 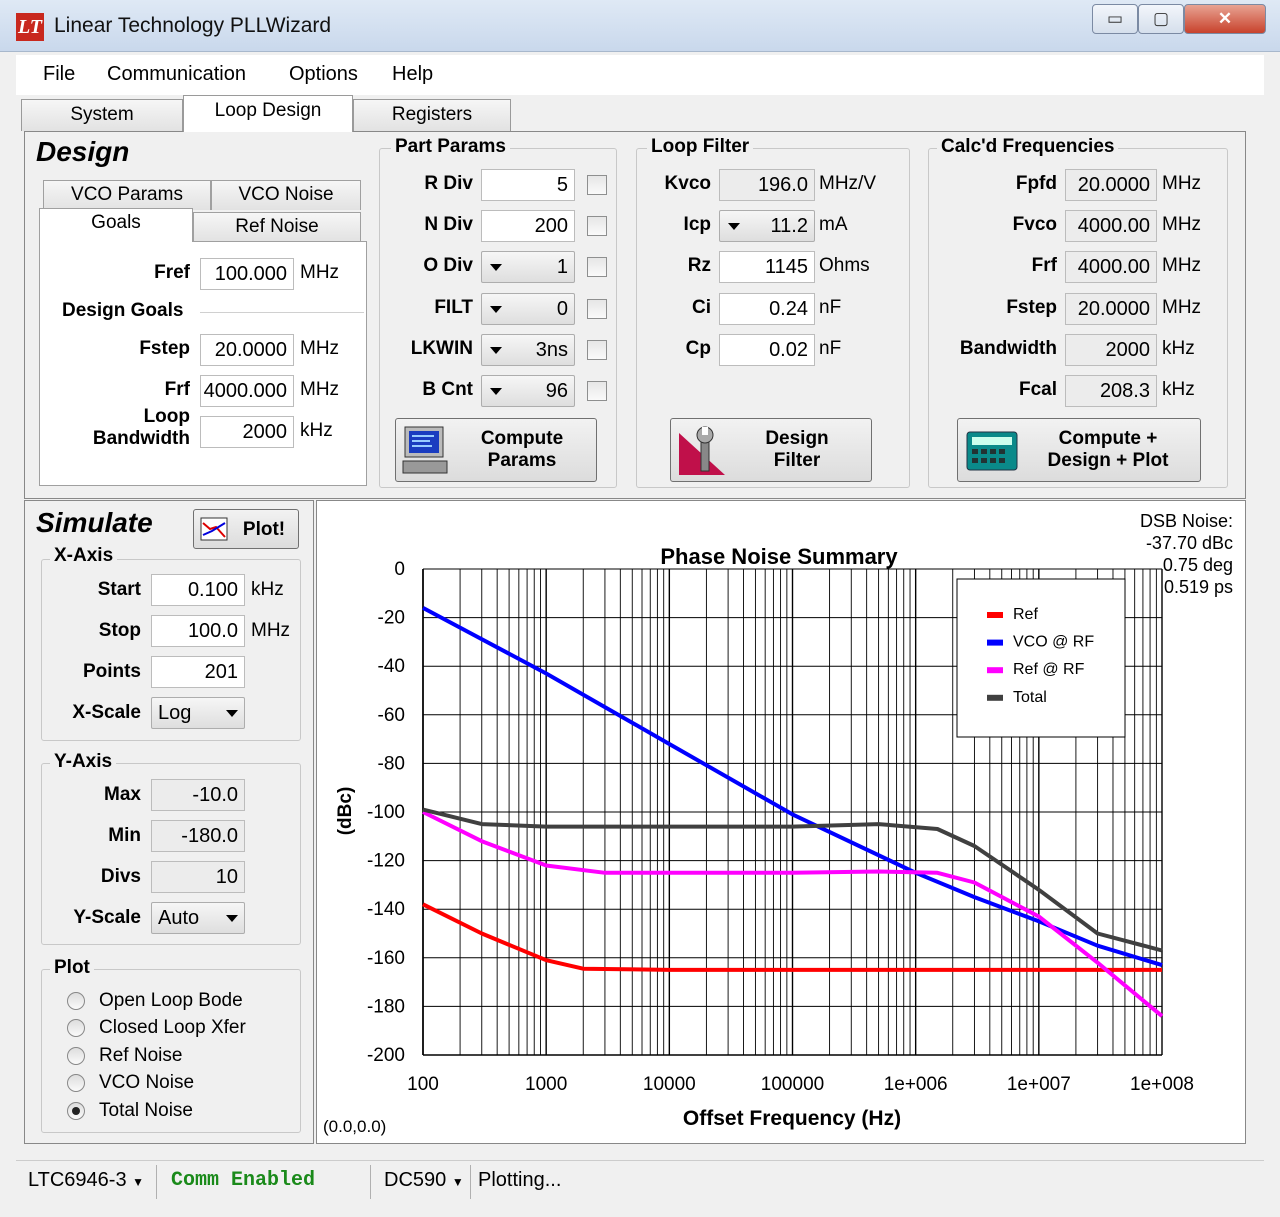 I want to click on calc-freq-field: 4000.00, so click(x=1111, y=226).